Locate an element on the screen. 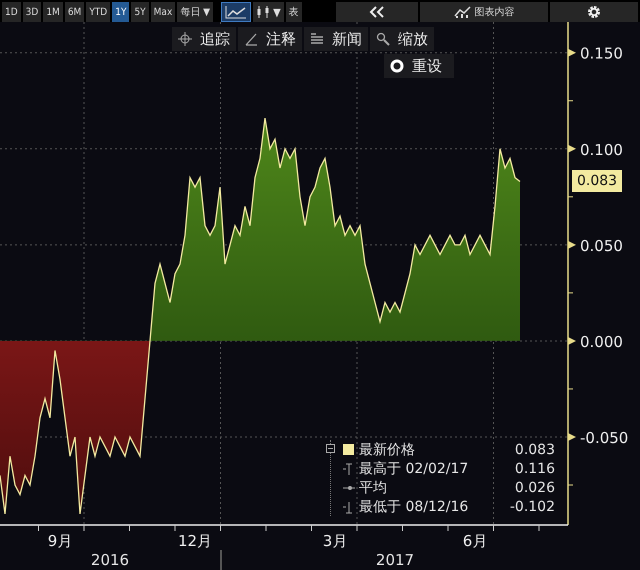 The height and width of the screenshot is (570, 640). high-marker-icon is located at coordinates (349, 469).